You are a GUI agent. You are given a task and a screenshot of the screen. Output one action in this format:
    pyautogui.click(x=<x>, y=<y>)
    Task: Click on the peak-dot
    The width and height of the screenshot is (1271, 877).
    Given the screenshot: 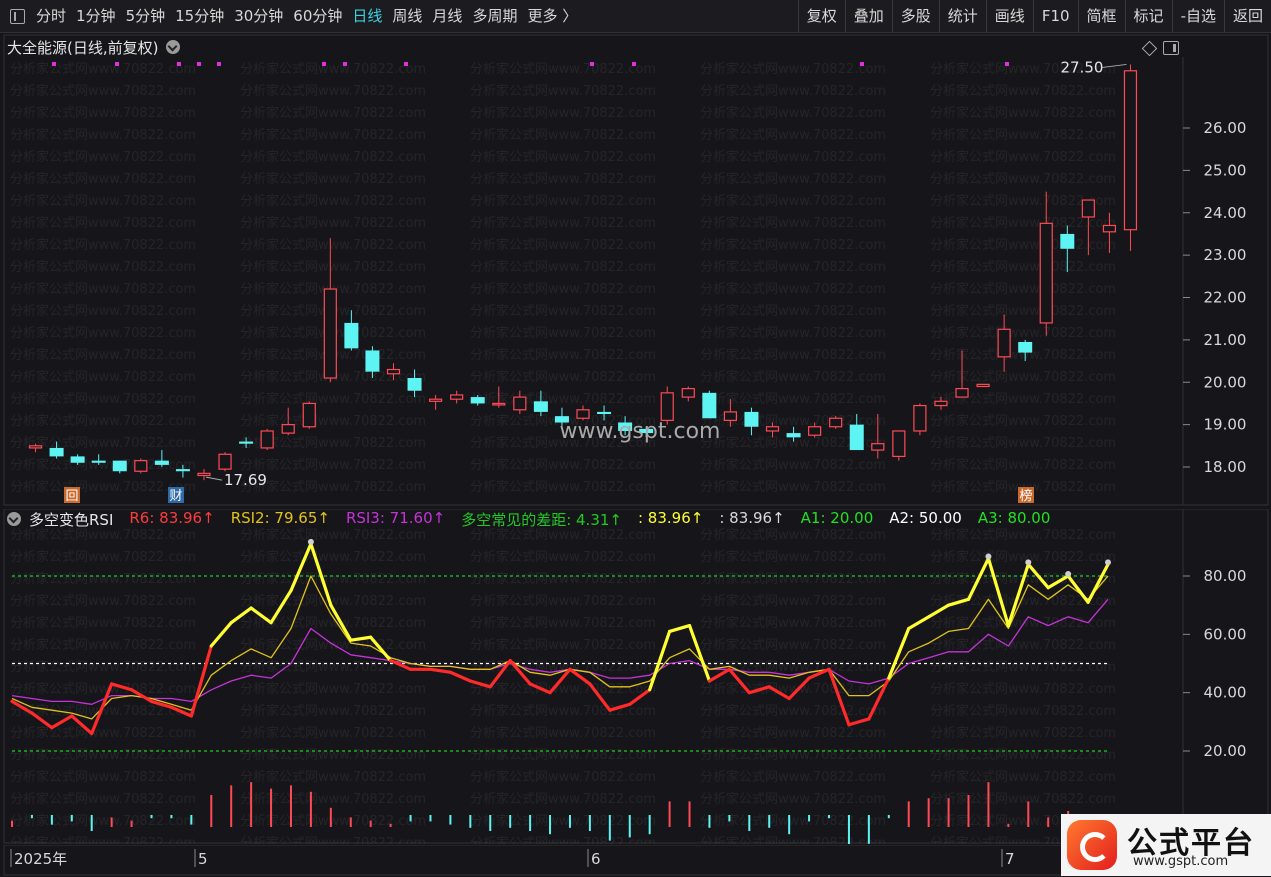 What is the action you would take?
    pyautogui.click(x=1068, y=574)
    